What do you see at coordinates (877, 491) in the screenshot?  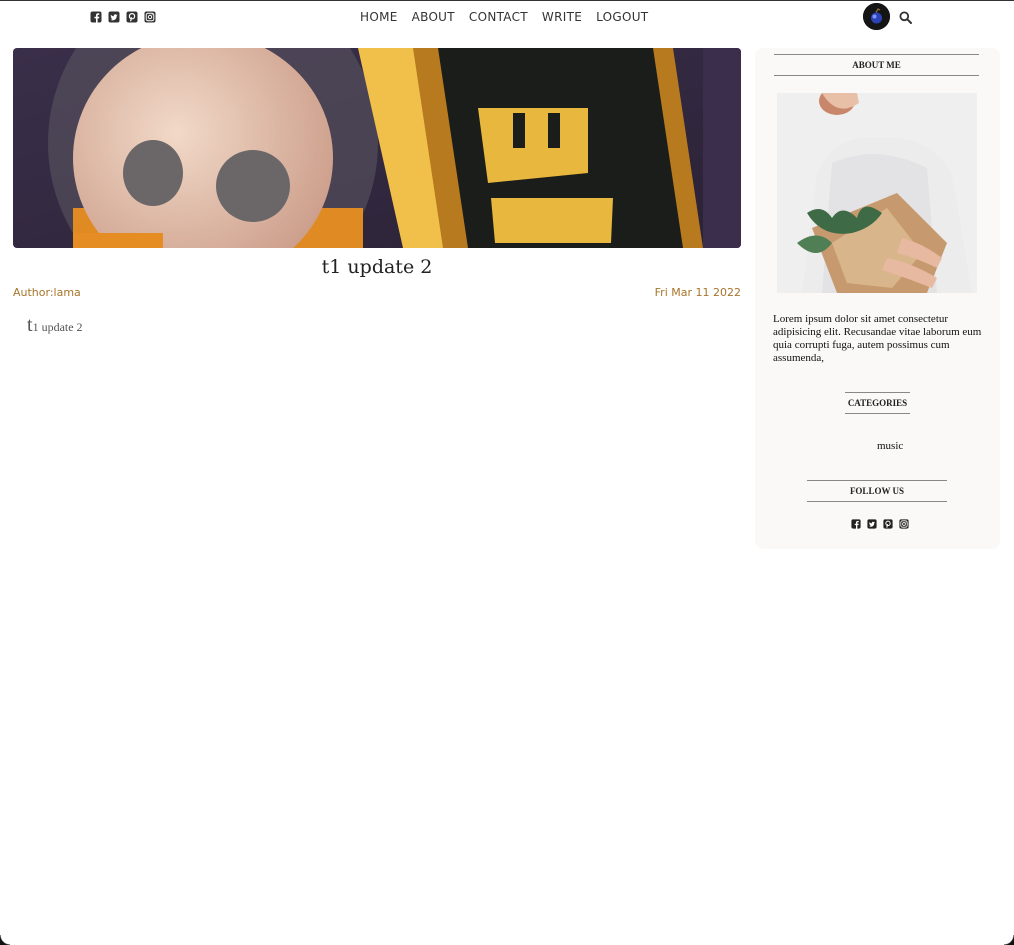 I see `follow-us-title: FOLLOW US` at bounding box center [877, 491].